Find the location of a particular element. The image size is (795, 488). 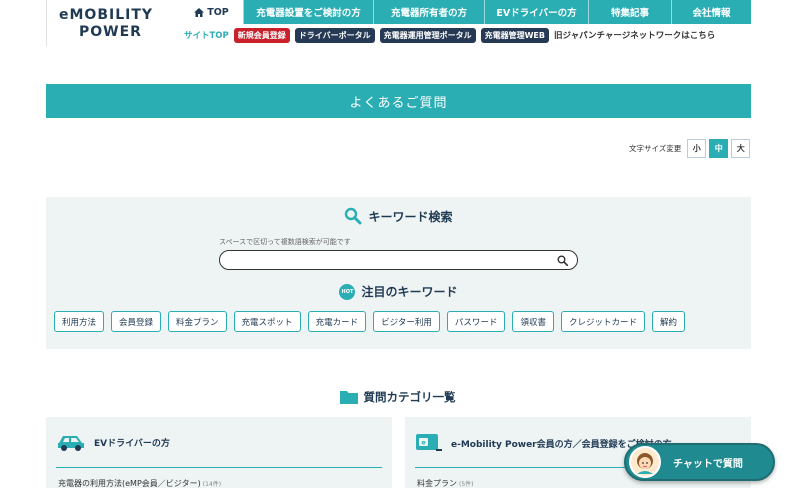

keyword-search-heading: キーワード検索 is located at coordinates (398, 216).